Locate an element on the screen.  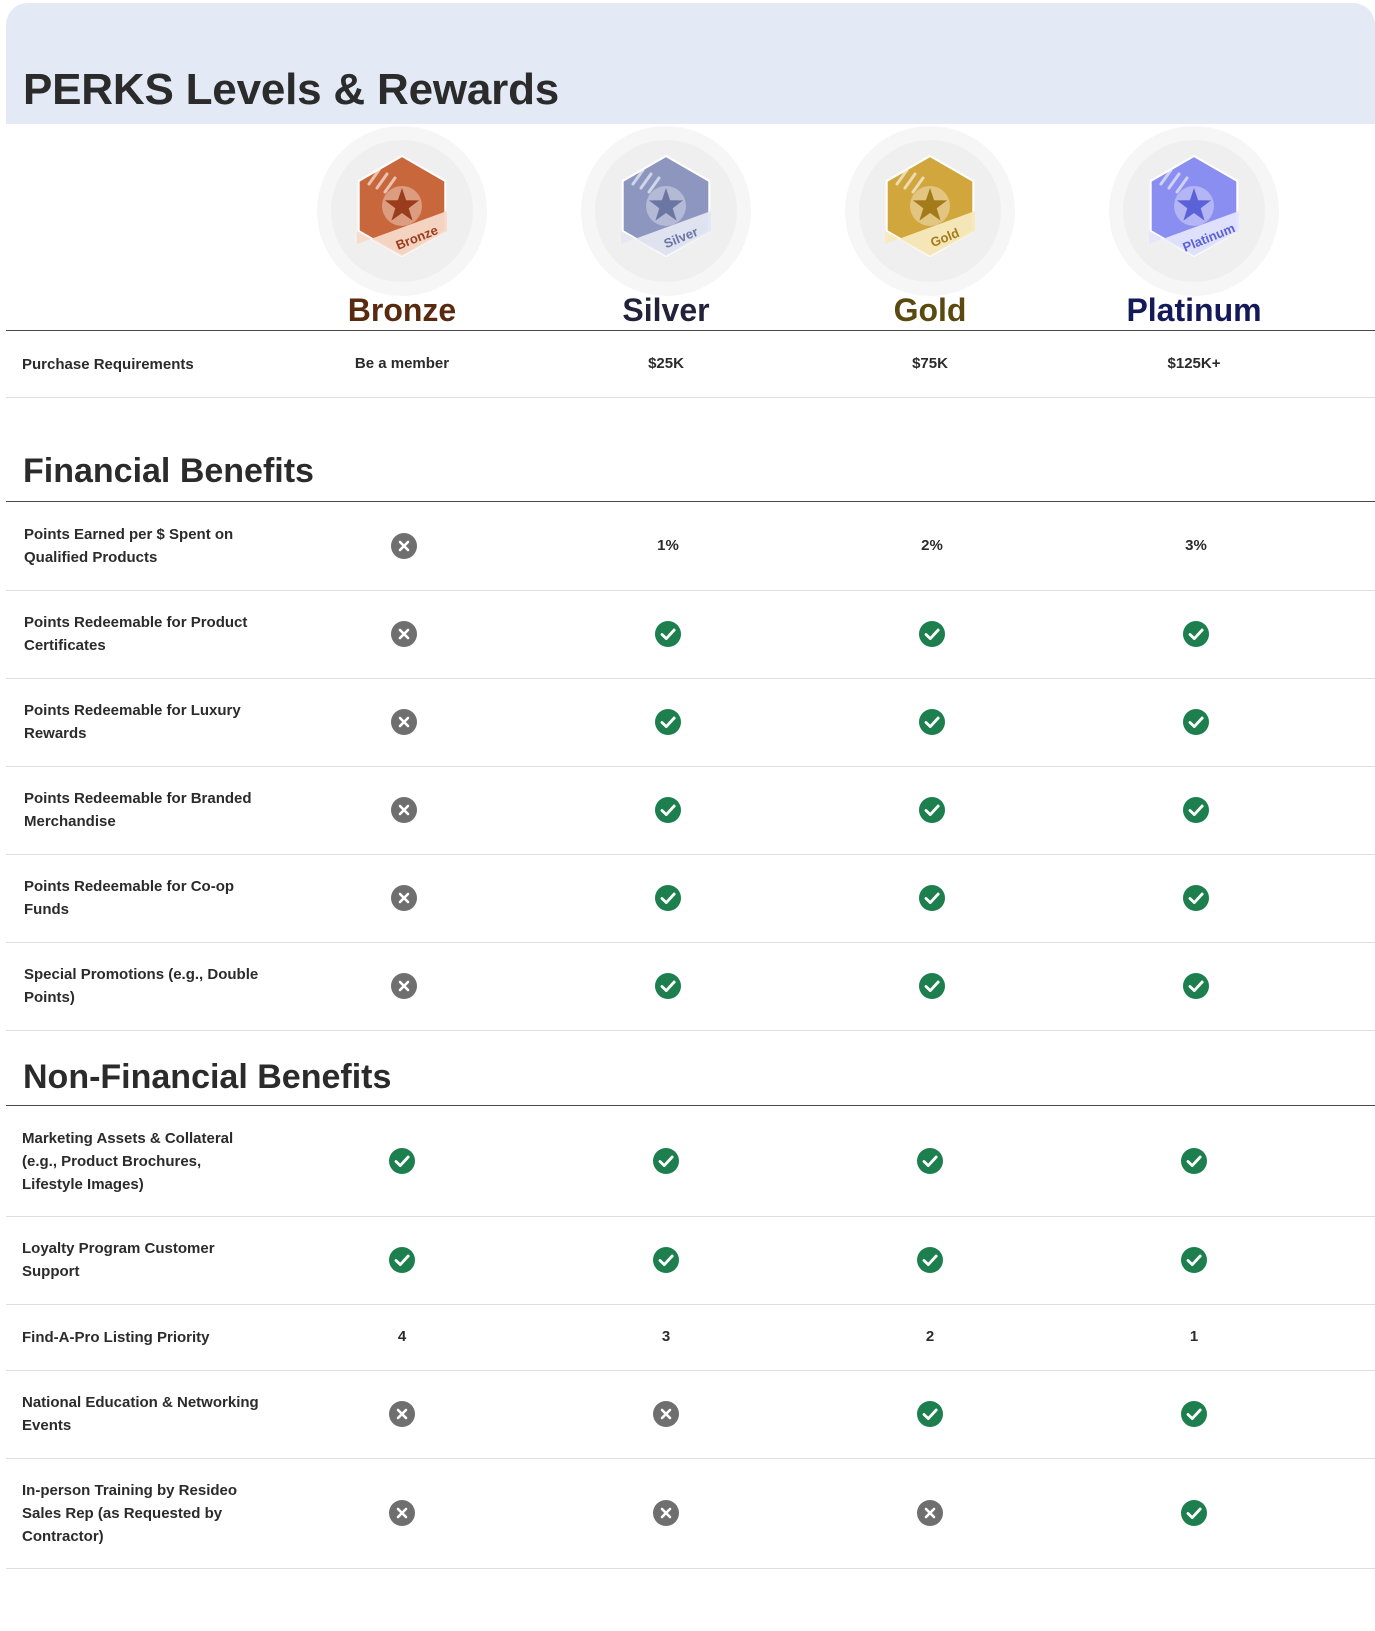
value-cell: 2% is located at coordinates (932, 545).